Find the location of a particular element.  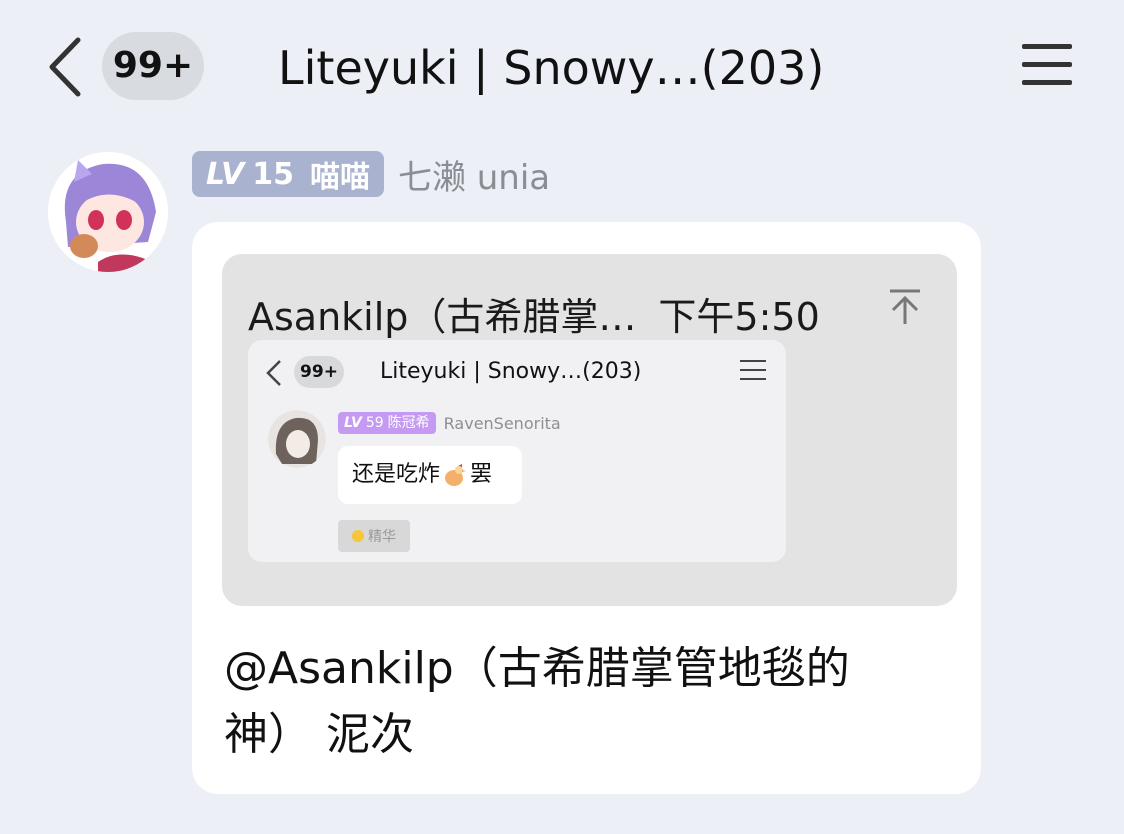

quote-header: Asankilp（古希腊掌… 下午5:50 is located at coordinates (534, 313).